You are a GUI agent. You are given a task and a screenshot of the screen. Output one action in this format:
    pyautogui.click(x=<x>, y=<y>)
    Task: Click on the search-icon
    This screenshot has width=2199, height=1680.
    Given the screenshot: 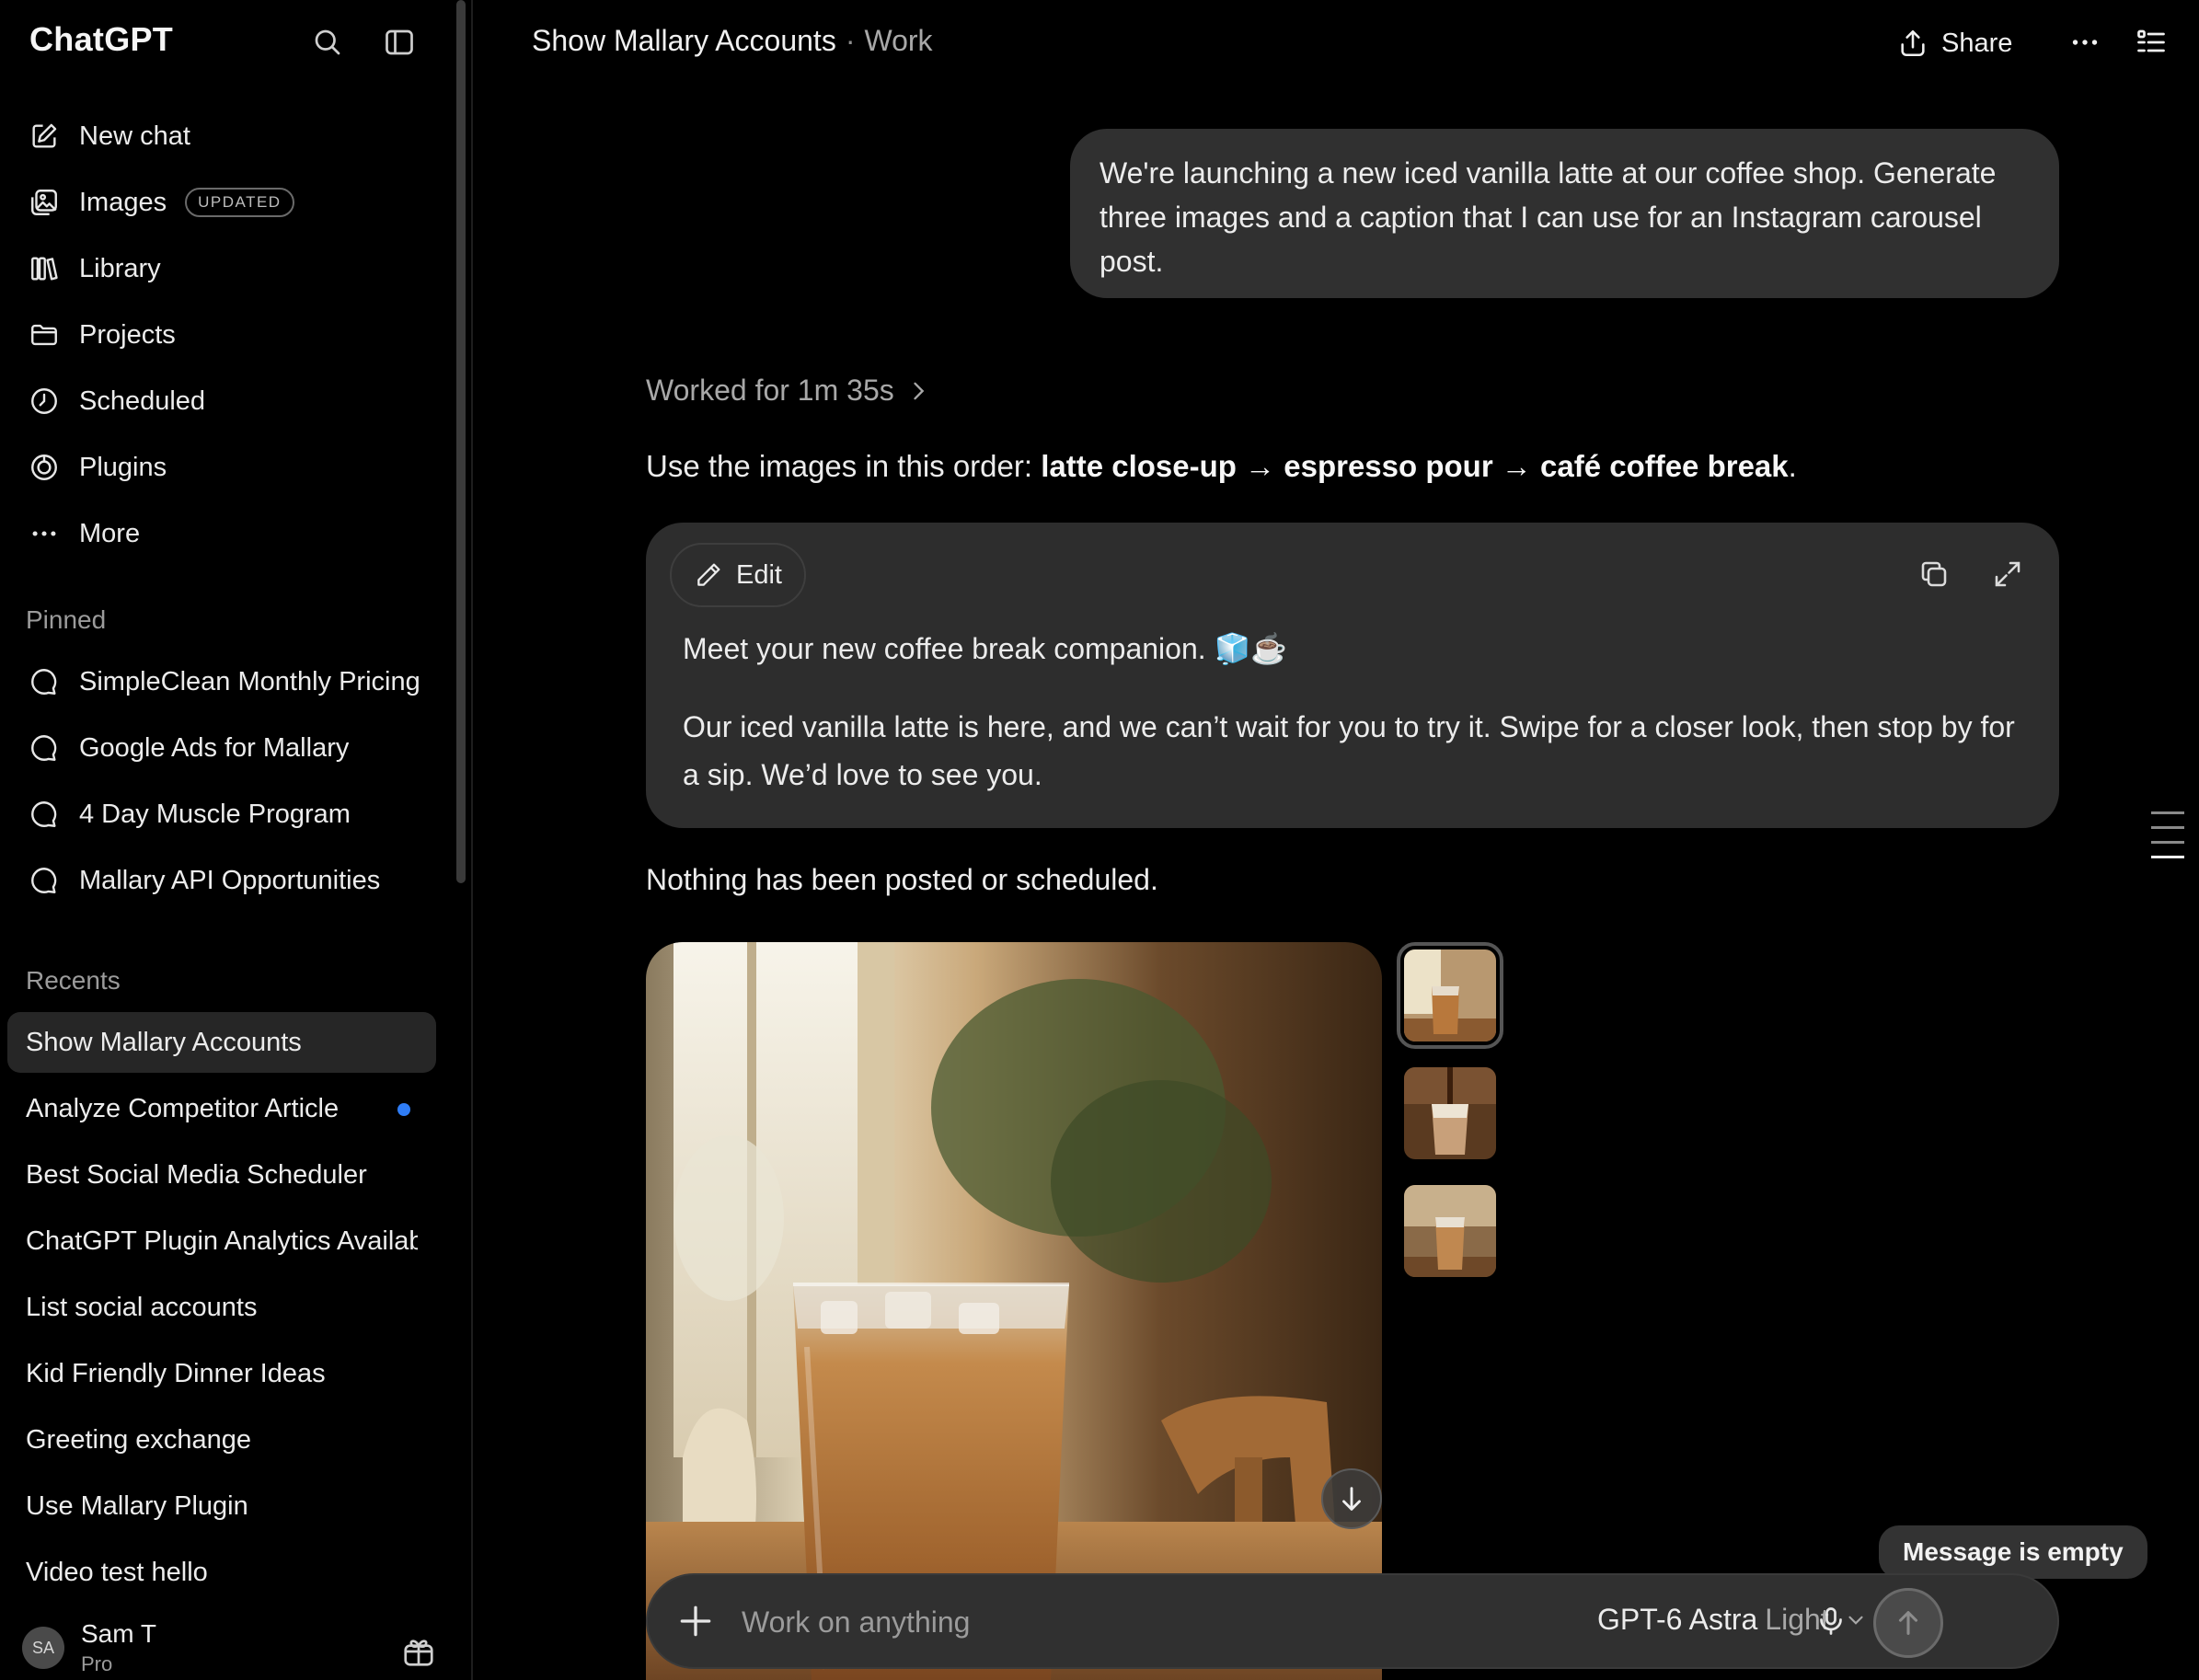 What is the action you would take?
    pyautogui.click(x=327, y=42)
    